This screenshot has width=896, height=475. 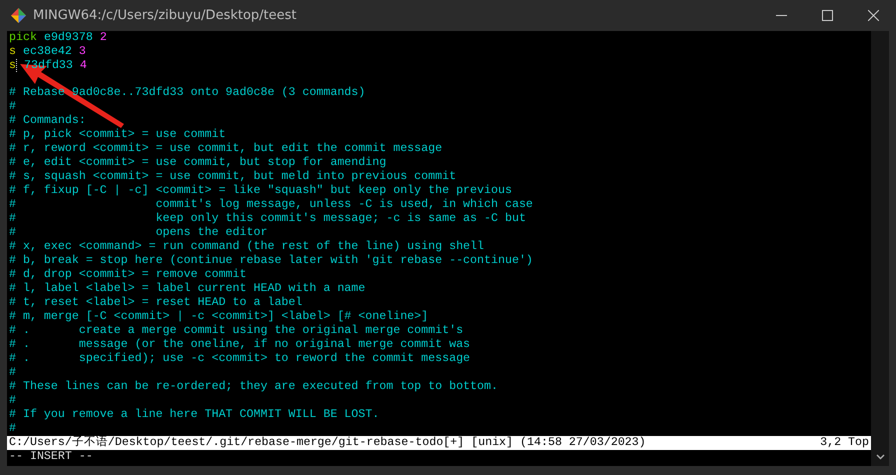 What do you see at coordinates (187, 93) in the screenshot?
I see `comment-line: # Rebase 9ad0c8e..73dfd33 onto 9ad0c8e (3 commands)` at bounding box center [187, 93].